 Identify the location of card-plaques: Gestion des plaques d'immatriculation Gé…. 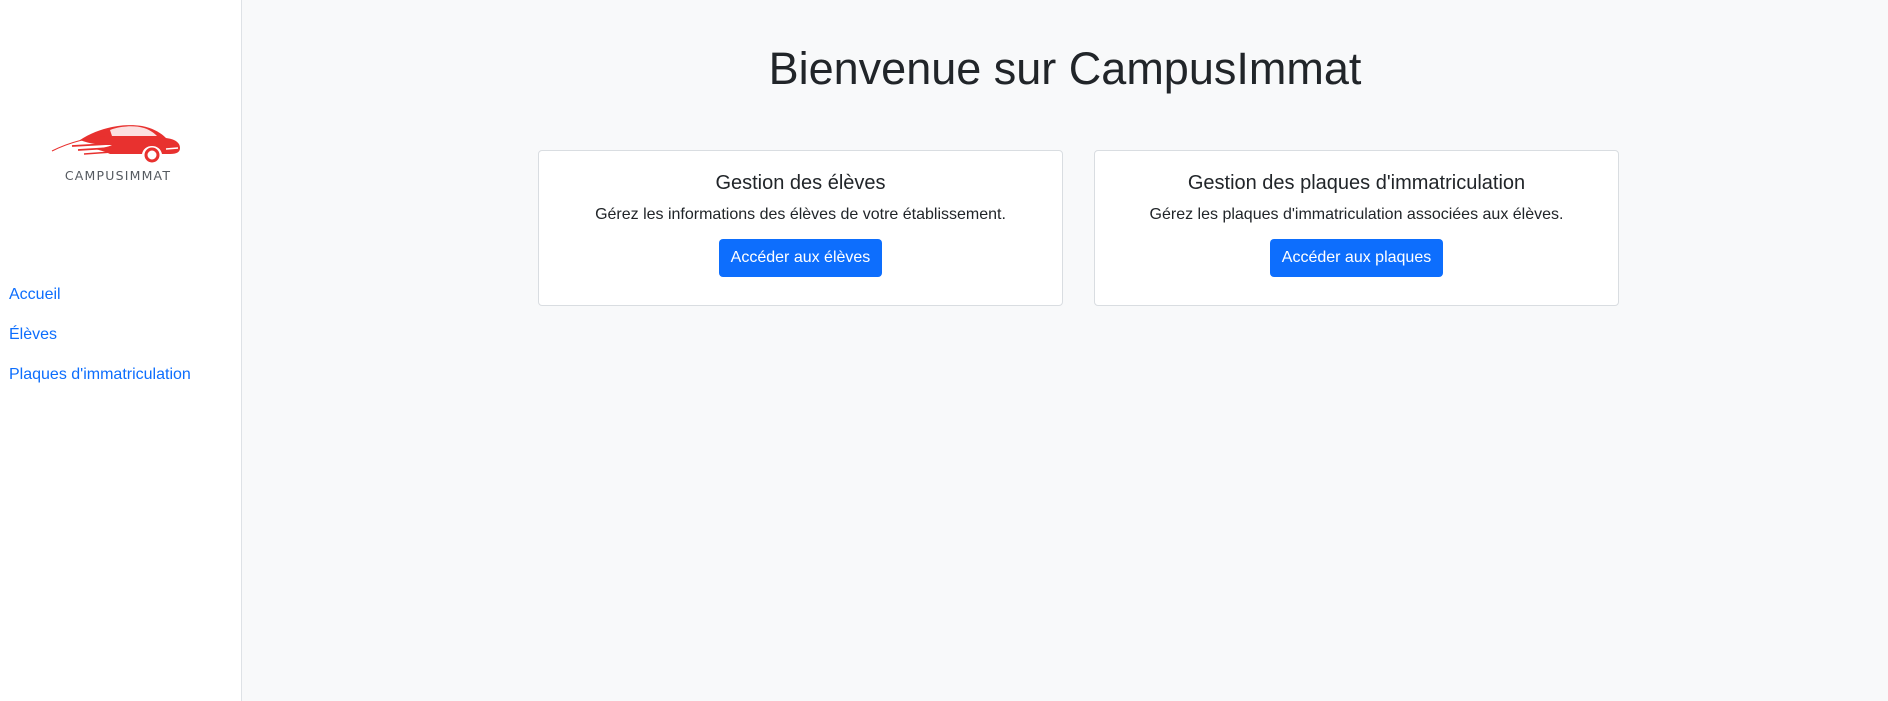
(1356, 228).